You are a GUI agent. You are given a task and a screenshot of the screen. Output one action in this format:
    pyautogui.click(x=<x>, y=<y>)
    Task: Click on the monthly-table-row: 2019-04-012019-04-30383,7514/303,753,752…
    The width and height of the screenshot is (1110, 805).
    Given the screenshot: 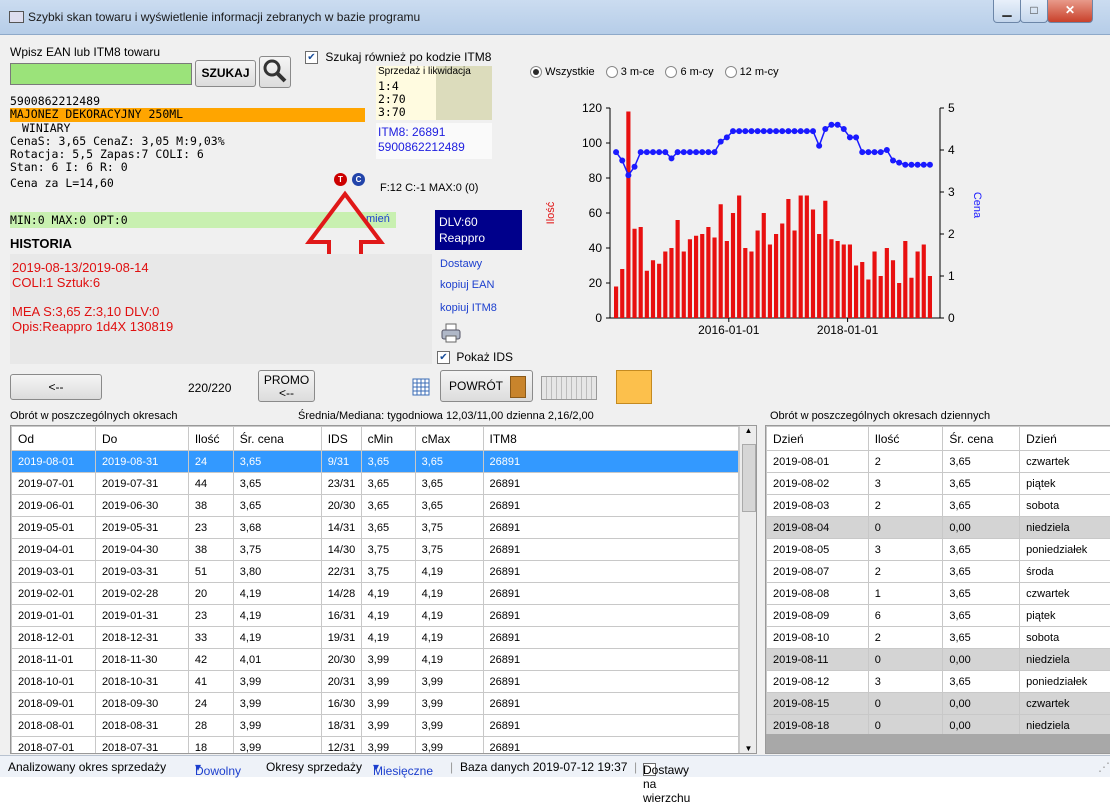 What is the action you would take?
    pyautogui.click(x=375, y=550)
    